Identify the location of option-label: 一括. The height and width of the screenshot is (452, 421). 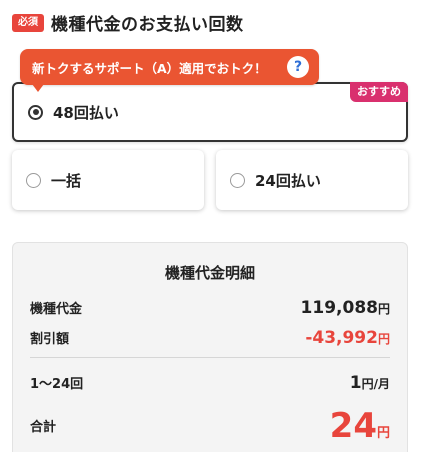
(66, 180).